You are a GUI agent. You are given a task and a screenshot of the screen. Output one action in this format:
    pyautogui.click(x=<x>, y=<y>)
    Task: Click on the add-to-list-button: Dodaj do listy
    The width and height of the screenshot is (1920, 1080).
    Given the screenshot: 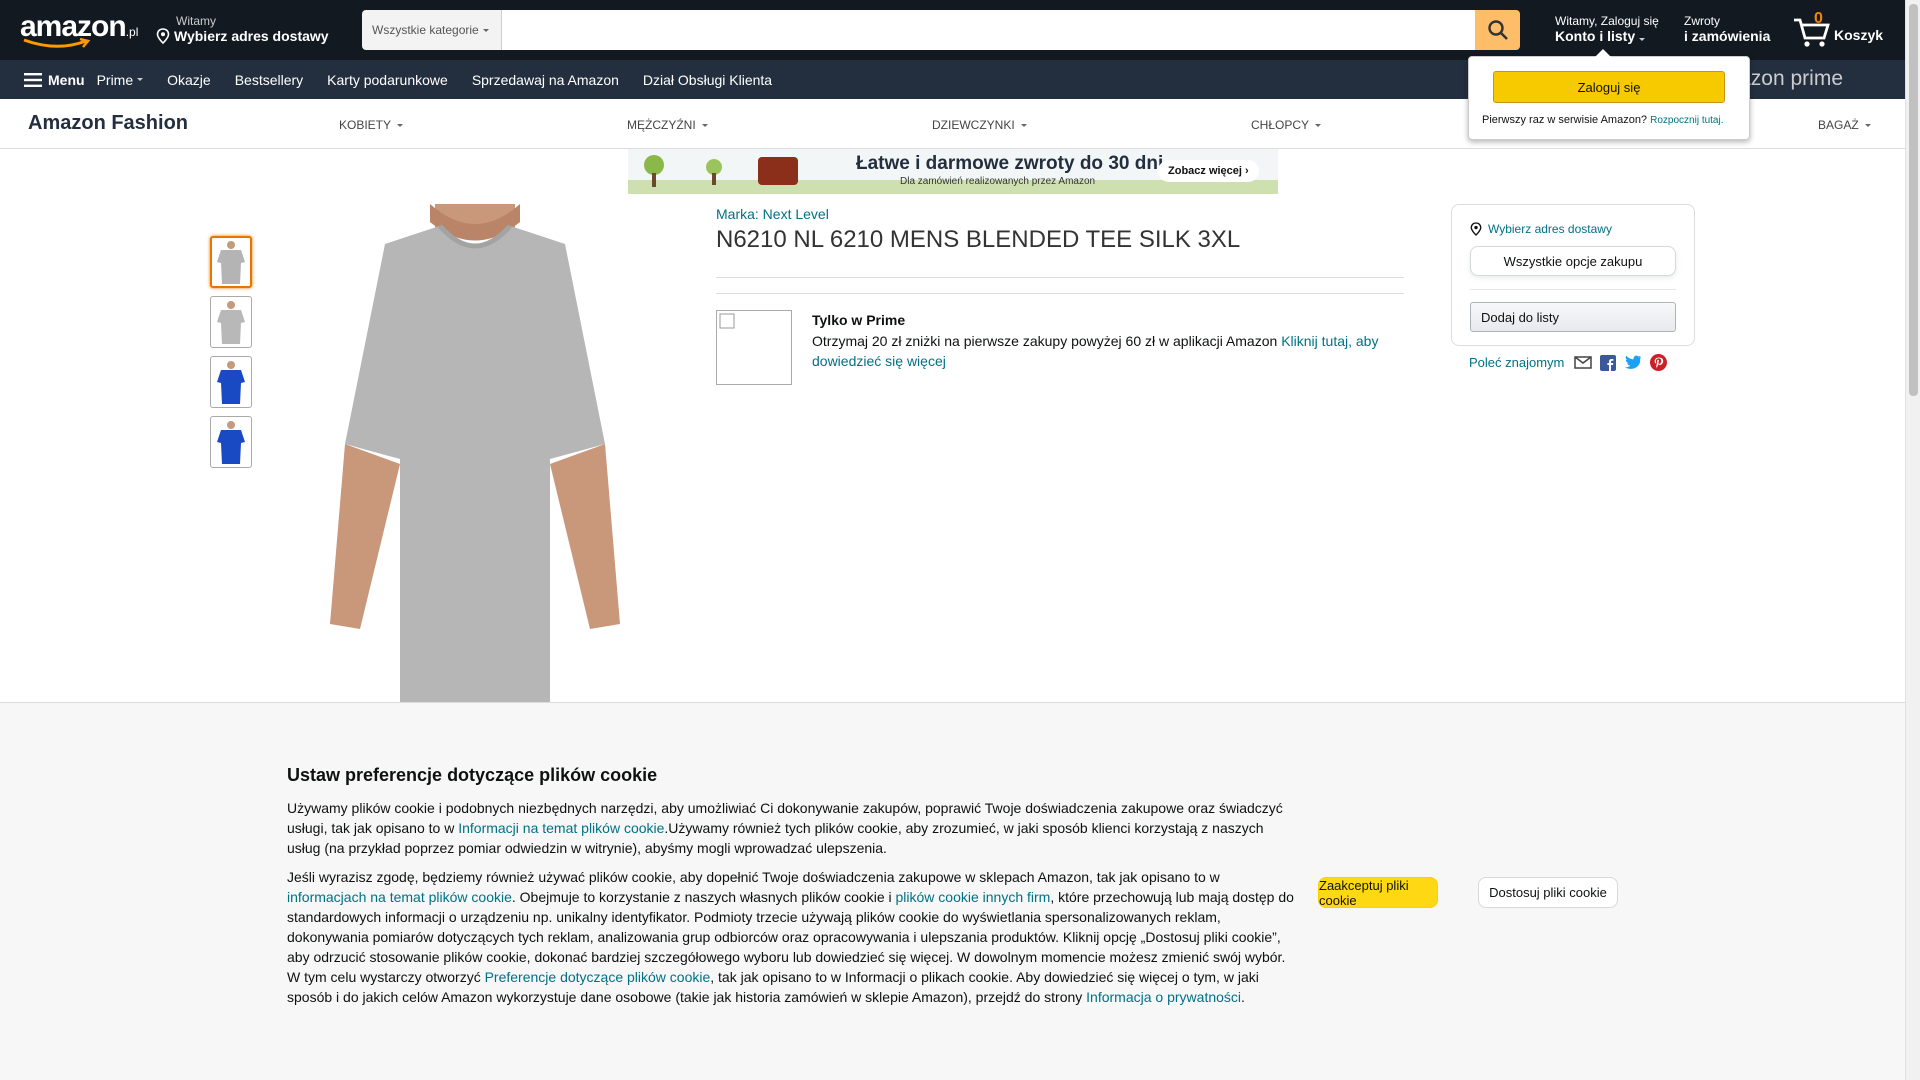 What is the action you would take?
    pyautogui.click(x=1573, y=317)
    